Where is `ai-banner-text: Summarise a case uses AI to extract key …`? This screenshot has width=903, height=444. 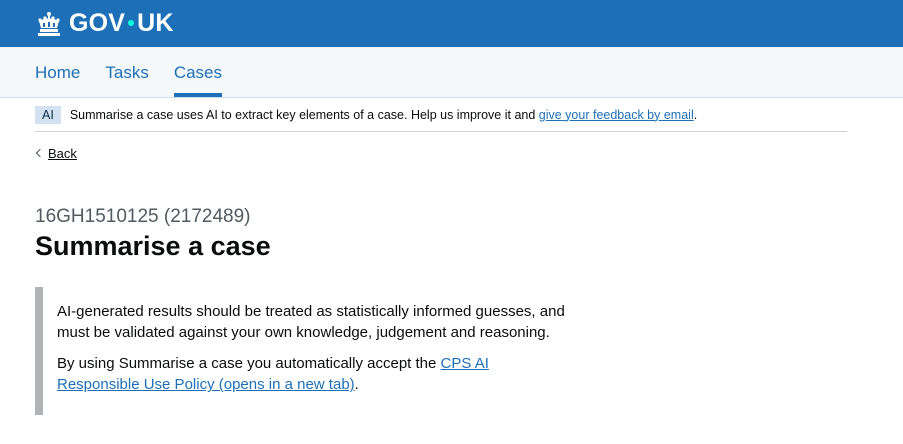 ai-banner-text: Summarise a case uses AI to extract key … is located at coordinates (383, 115).